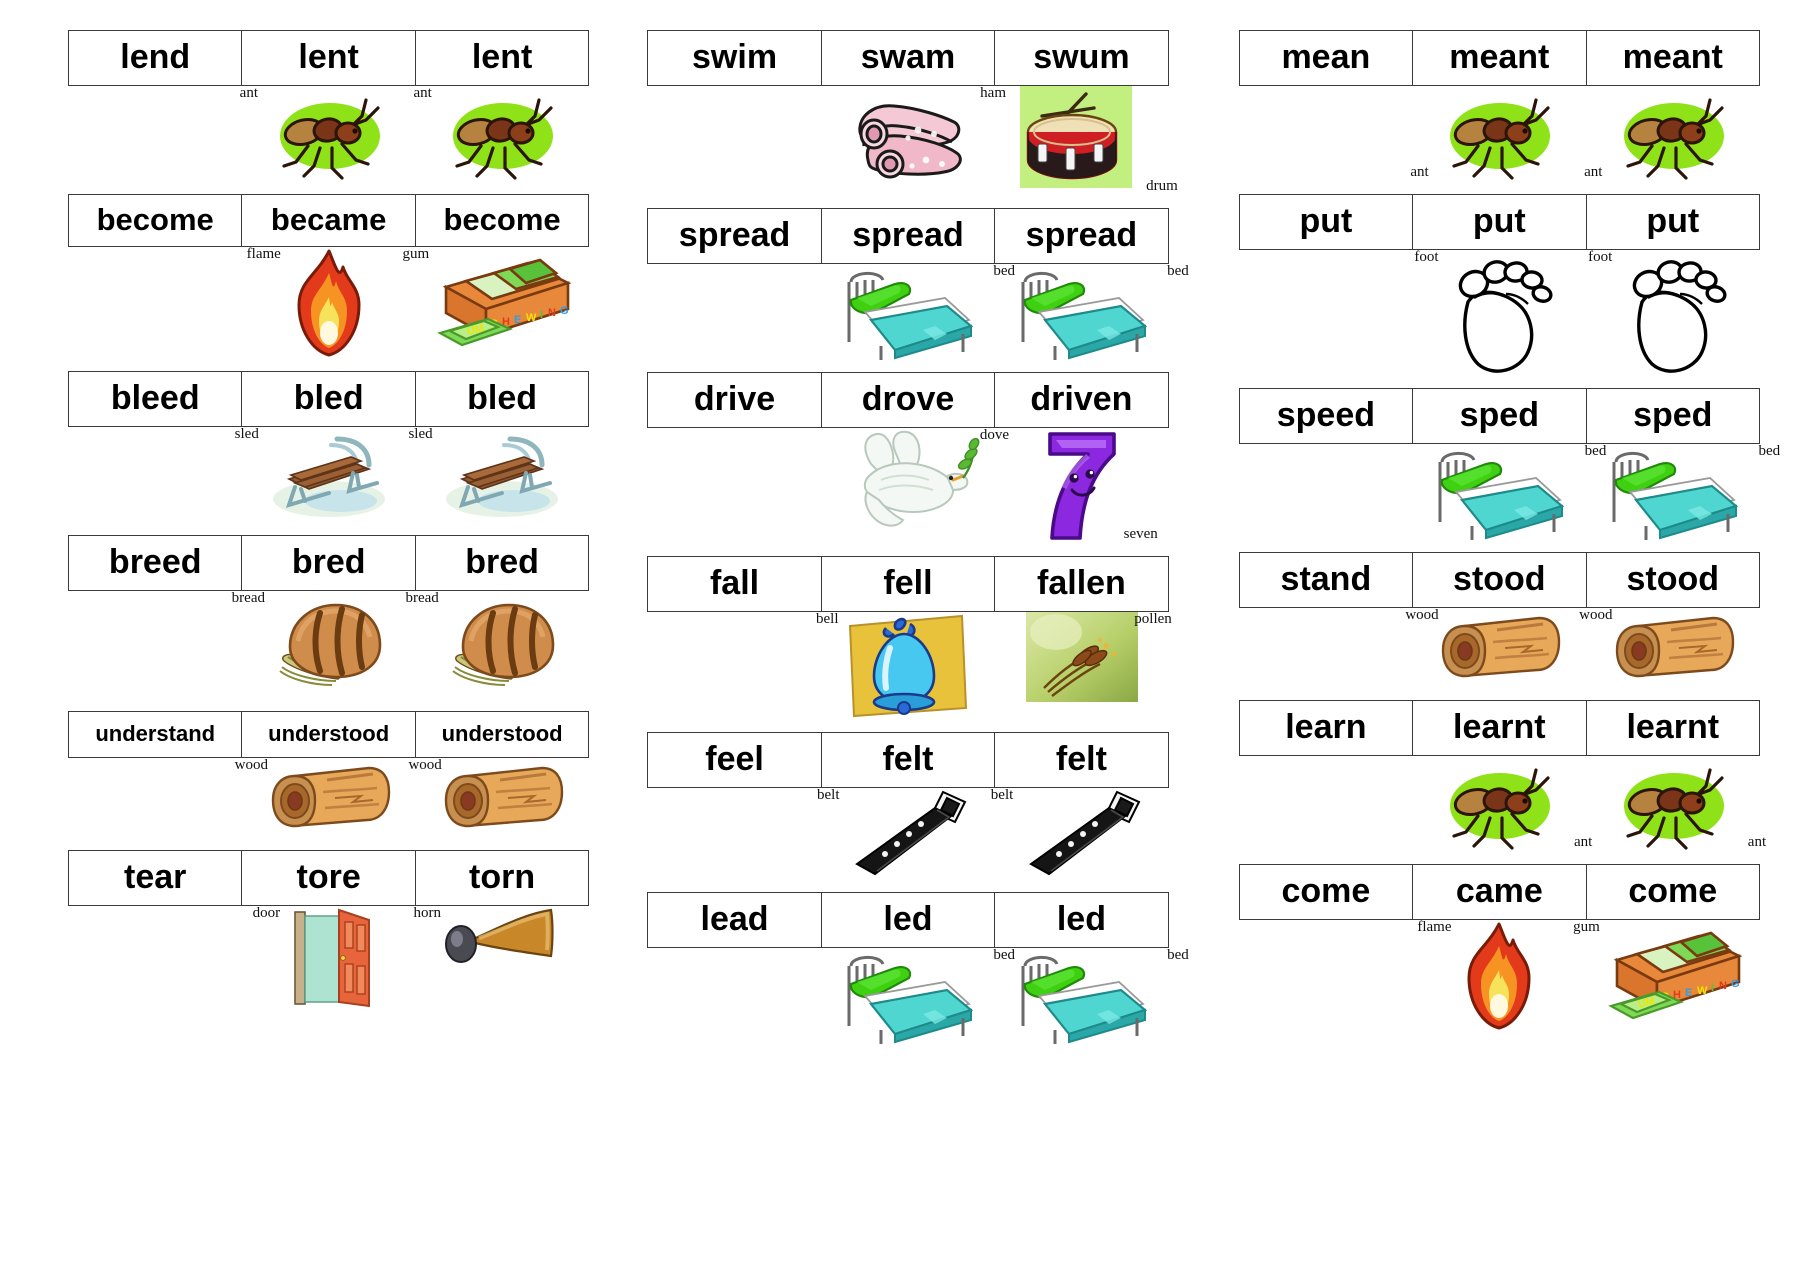 Image resolution: width=1800 pixels, height=1273 pixels. Describe the element at coordinates (909, 760) in the screenshot. I see `verb-cell-feel-past: felt` at that location.